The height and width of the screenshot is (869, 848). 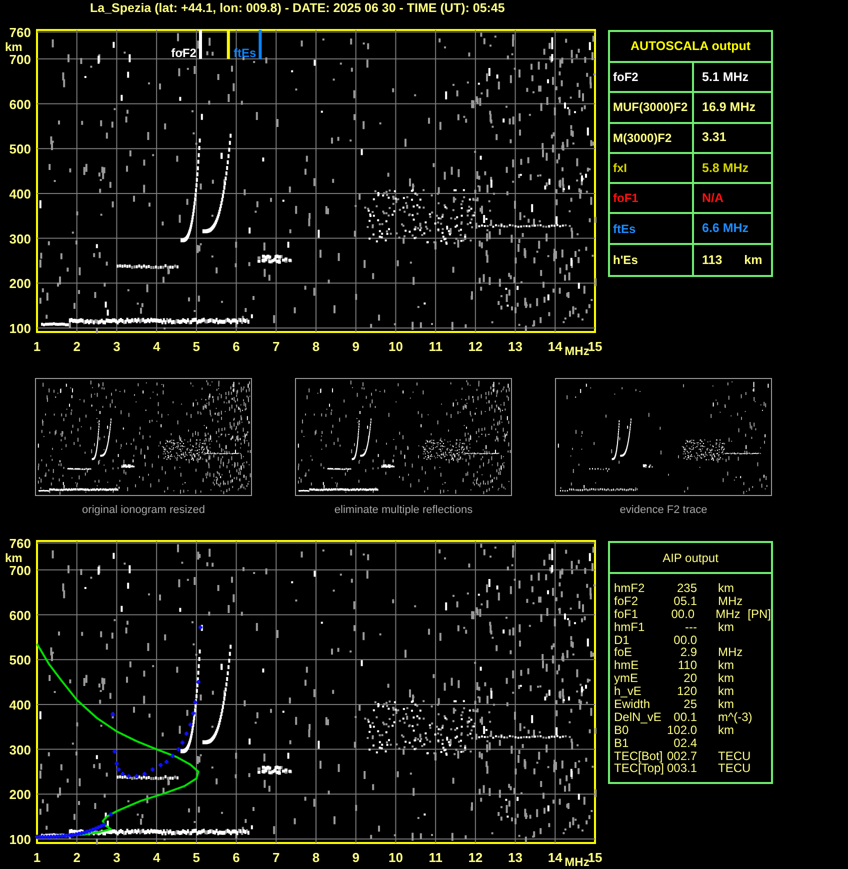 What do you see at coordinates (681, 730) in the screenshot?
I see `parameter-value: 102.0` at bounding box center [681, 730].